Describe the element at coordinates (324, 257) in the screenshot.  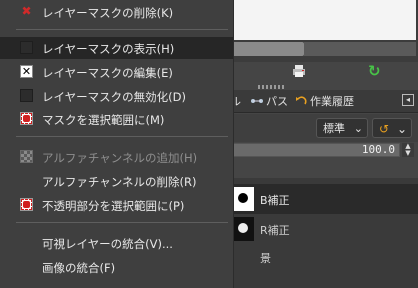
I see `layer-row: 景` at that location.